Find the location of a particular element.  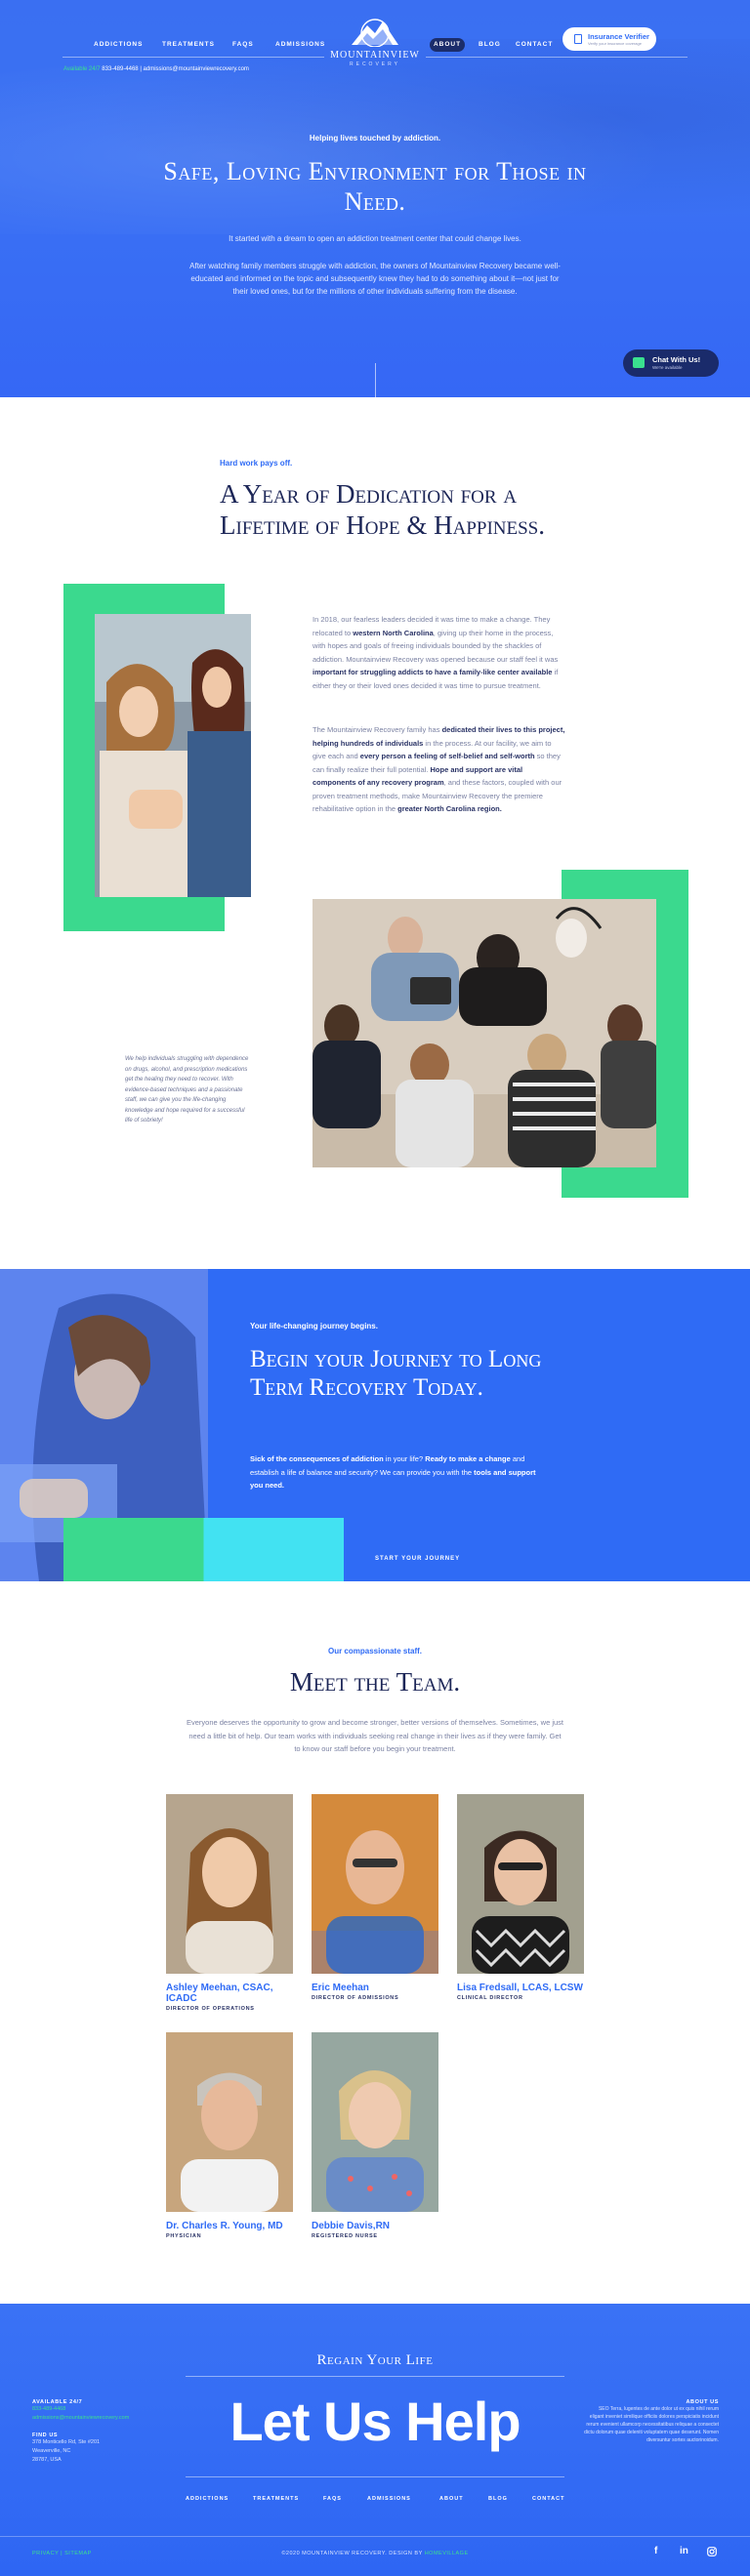

team-member-role: DIRECTOR OF OPERATIONS is located at coordinates (210, 2009).